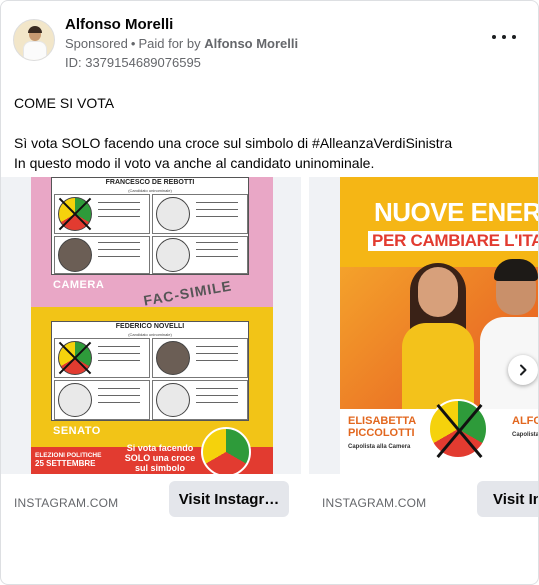  I want to click on sponsored-label: Sponsored, so click(96, 43).